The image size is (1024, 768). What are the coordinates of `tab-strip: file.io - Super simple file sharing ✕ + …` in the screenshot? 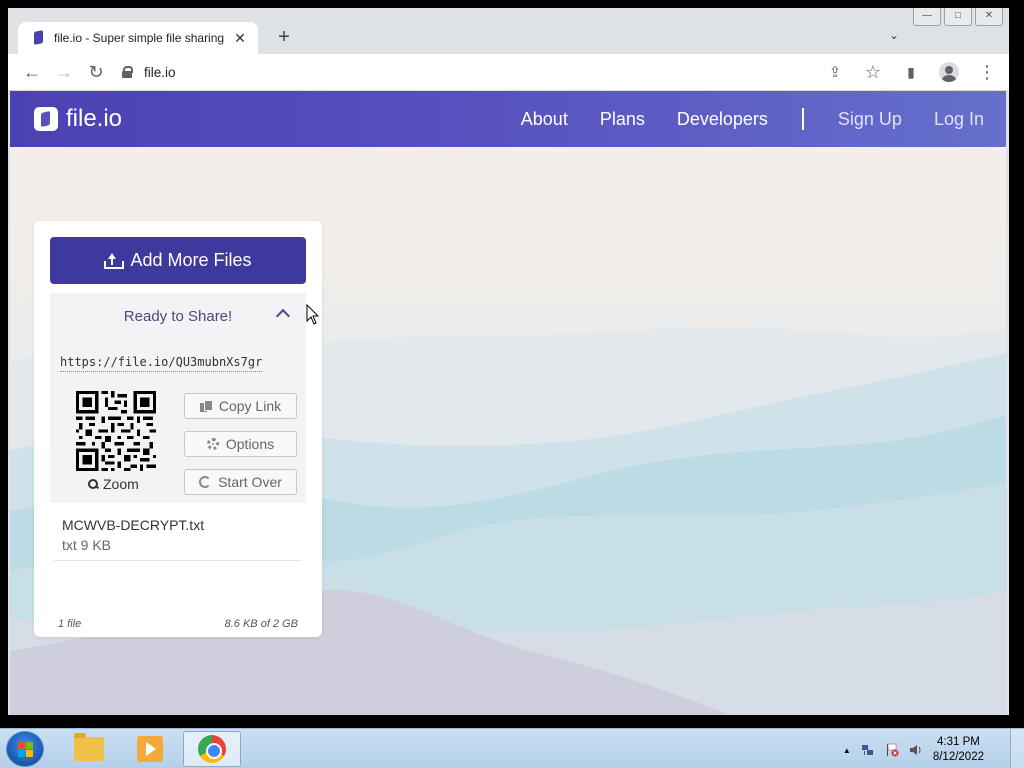 It's located at (508, 31).